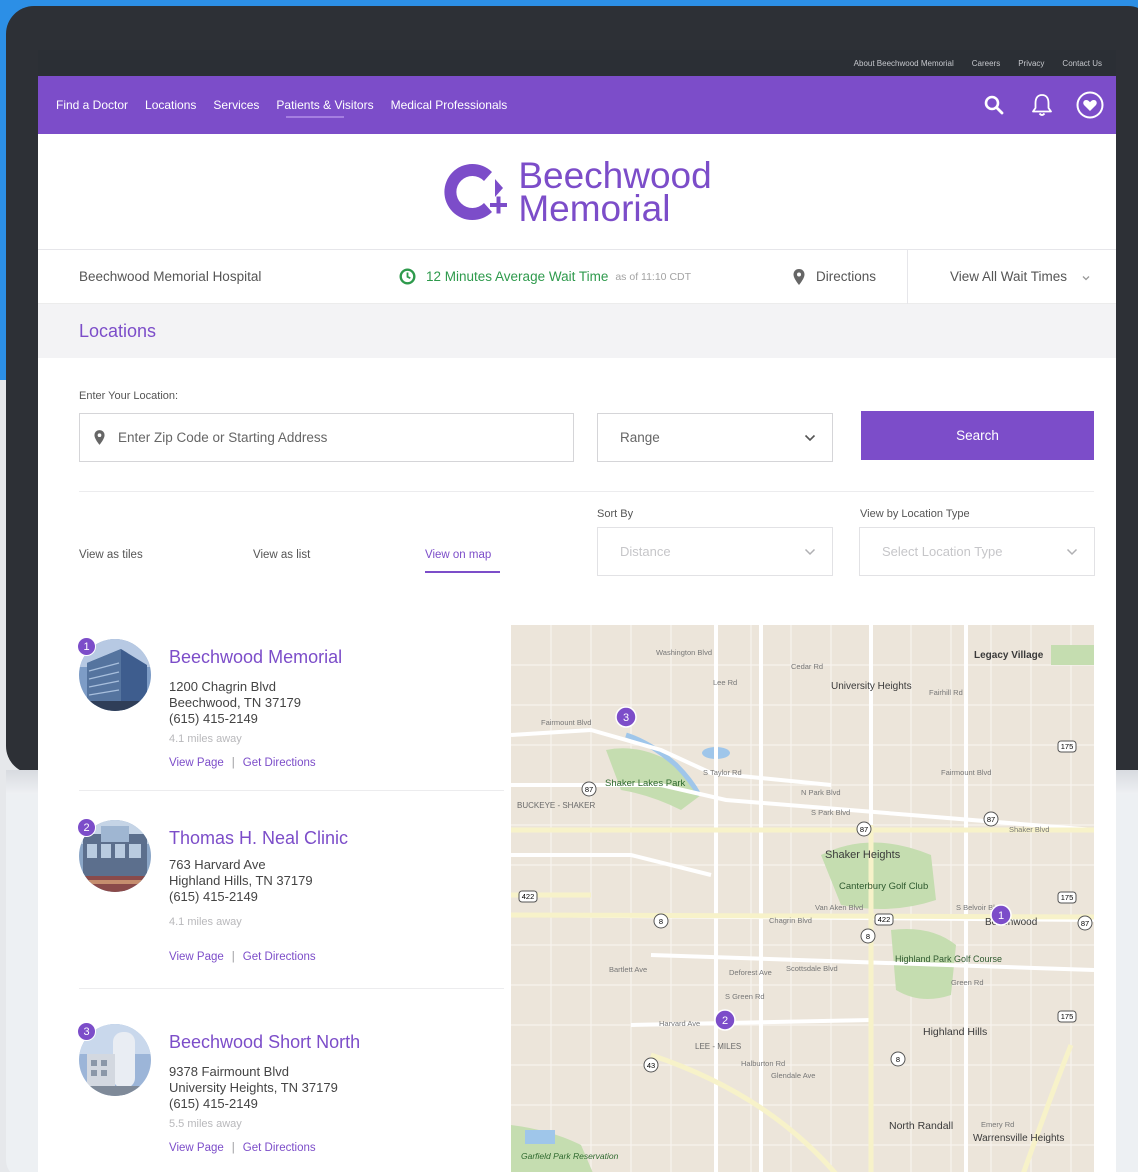  Describe the element at coordinates (281, 555) in the screenshot. I see `view-list-toggle: View as list` at that location.